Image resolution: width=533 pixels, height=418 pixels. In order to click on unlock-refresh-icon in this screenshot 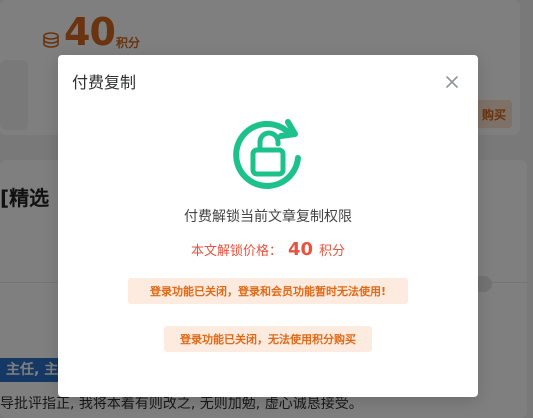, I will do `click(267, 154)`.